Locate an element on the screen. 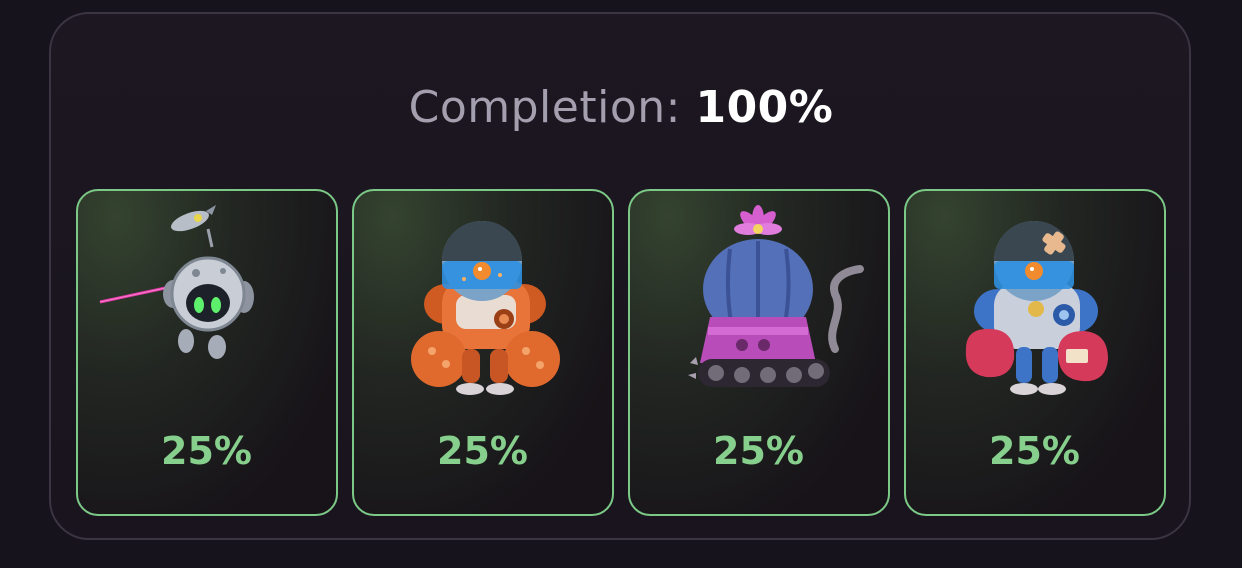 Image resolution: width=1242 pixels, height=568 pixels. character-card-blue-mech: 25% is located at coordinates (1035, 352).